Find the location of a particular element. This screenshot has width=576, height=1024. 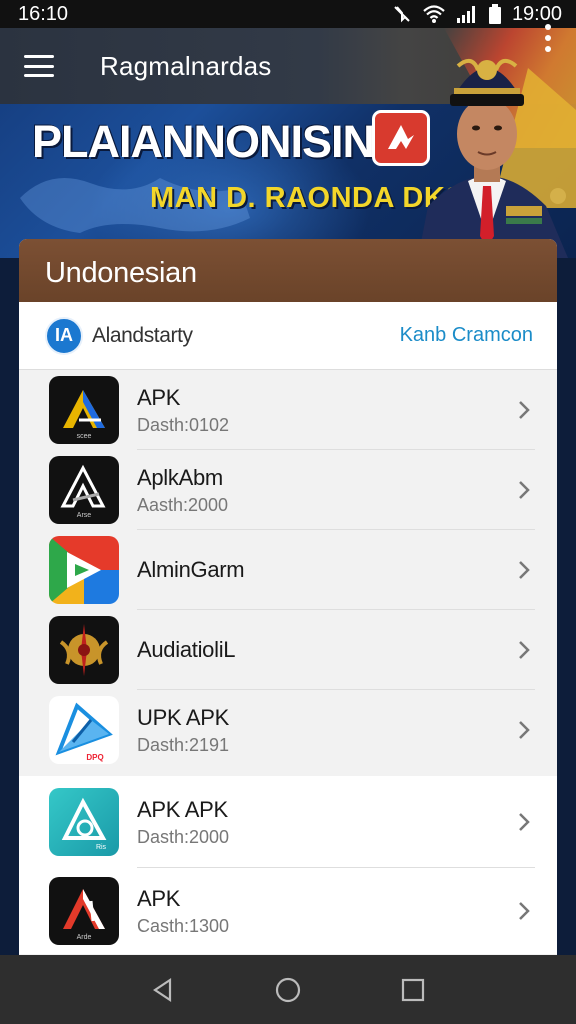

account-badge-icon: IA is located at coordinates (64, 335).